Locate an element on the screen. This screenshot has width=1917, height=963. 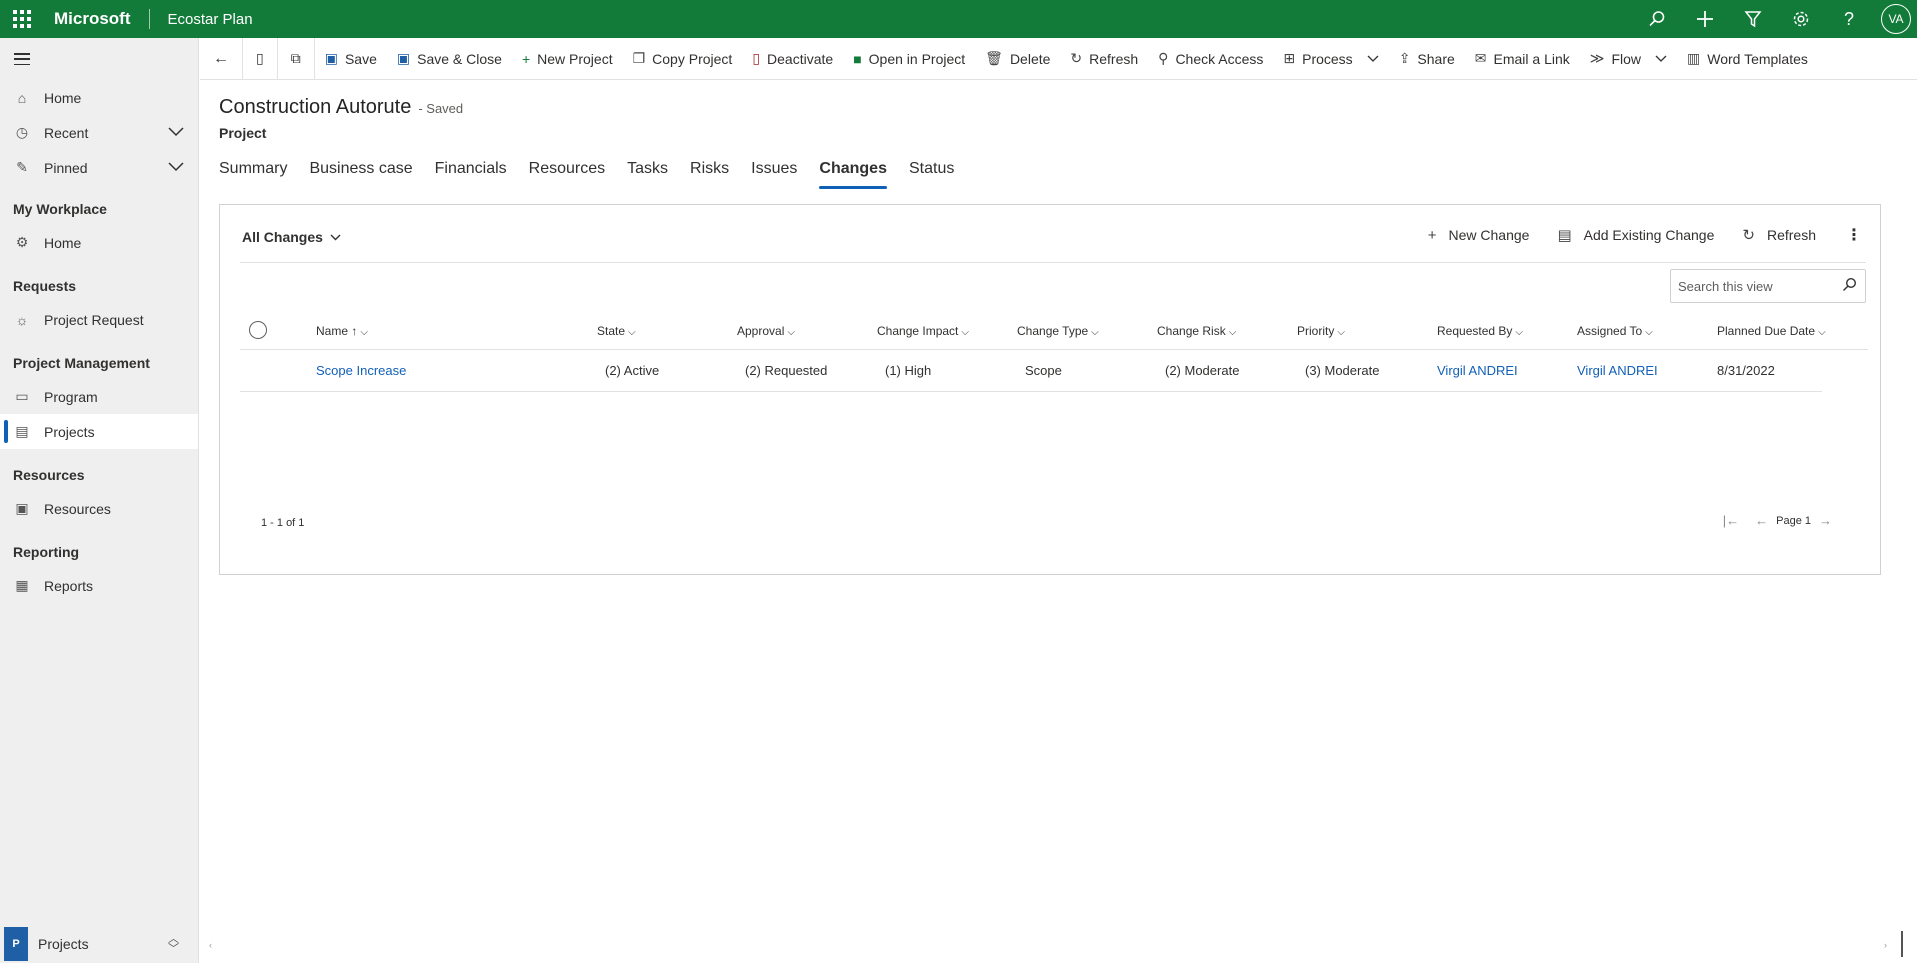
tab-resources: Resources is located at coordinates (567, 175).